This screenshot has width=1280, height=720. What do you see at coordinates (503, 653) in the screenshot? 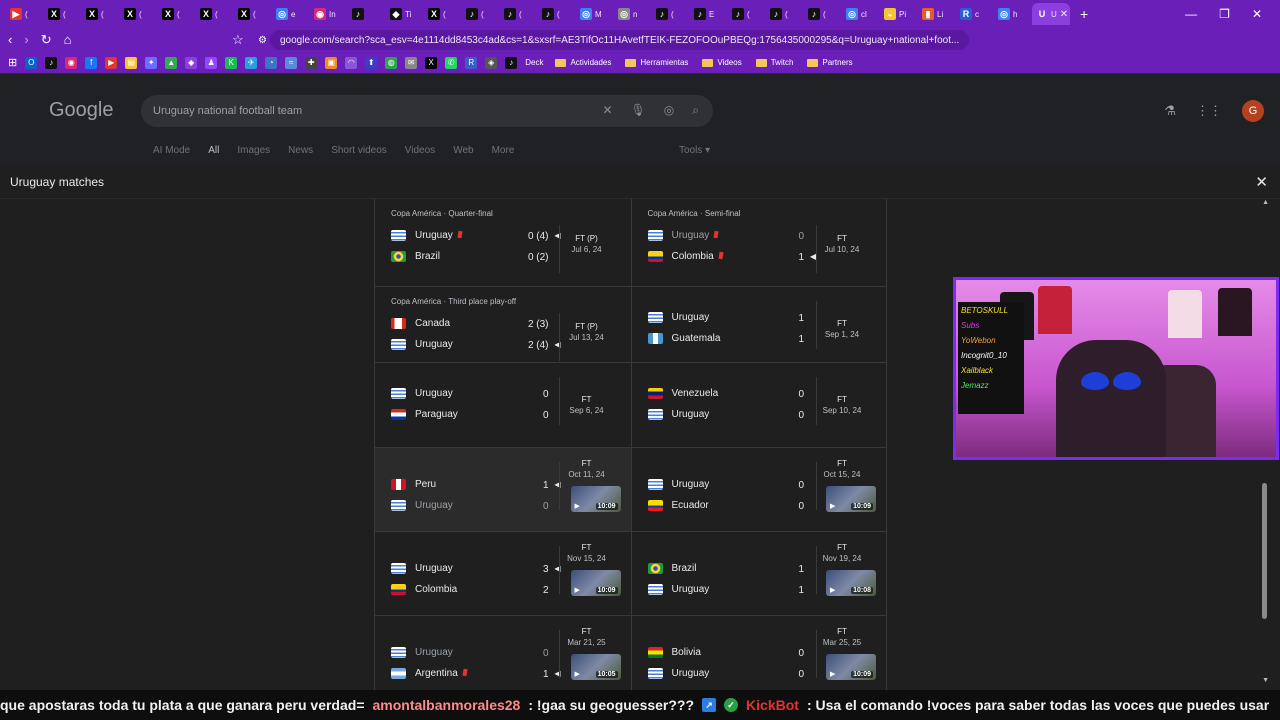
I see `match-card: Uruguay 0 Argentina 1 ◀ FT Mar 21, 25 ▶ 10:05` at bounding box center [503, 653].